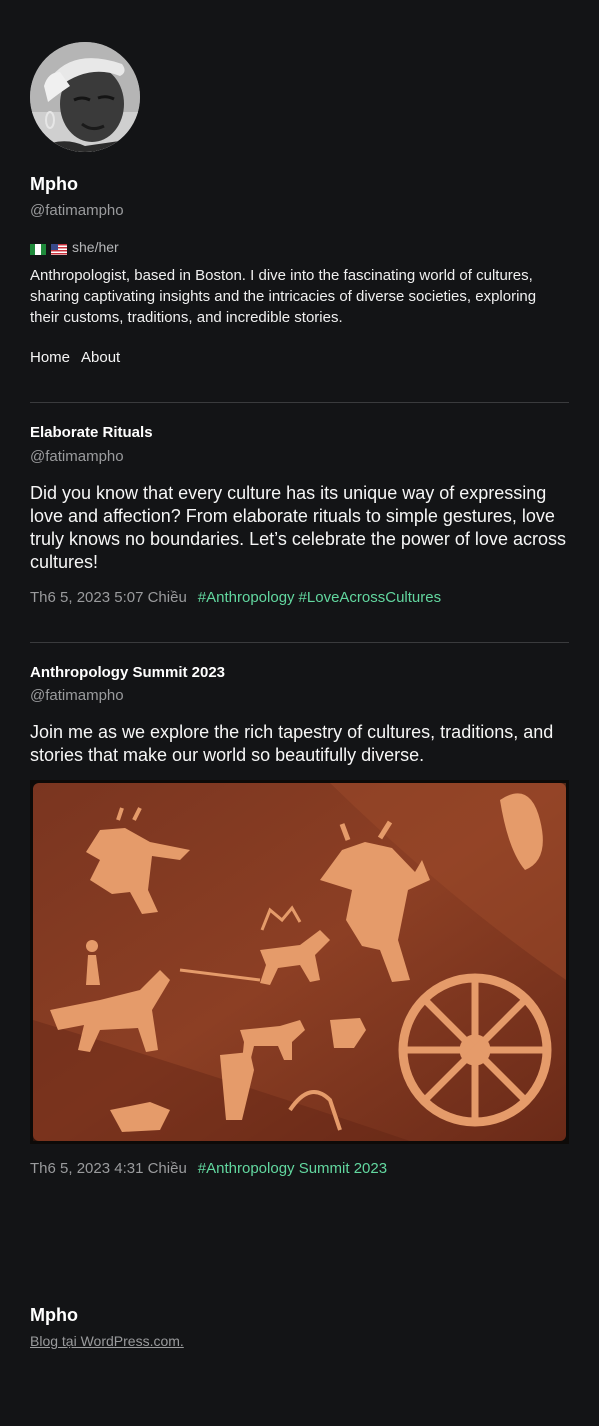 This screenshot has height=1426, width=599. I want to click on footer-wordpress-link: Blog tại WordPress.com., so click(107, 1341).